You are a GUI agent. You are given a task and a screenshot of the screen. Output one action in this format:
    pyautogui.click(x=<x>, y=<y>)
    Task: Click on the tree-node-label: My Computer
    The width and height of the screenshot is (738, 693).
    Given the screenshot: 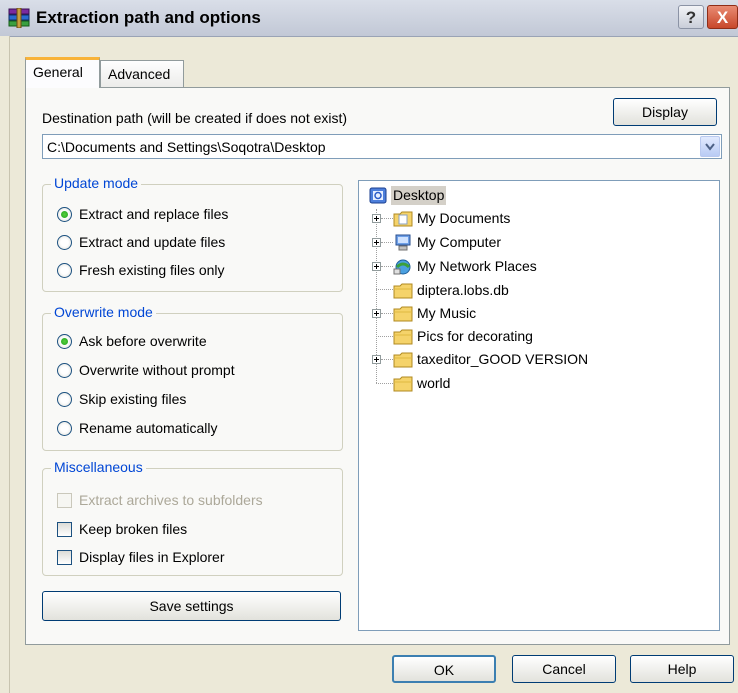 What is the action you would take?
    pyautogui.click(x=459, y=242)
    